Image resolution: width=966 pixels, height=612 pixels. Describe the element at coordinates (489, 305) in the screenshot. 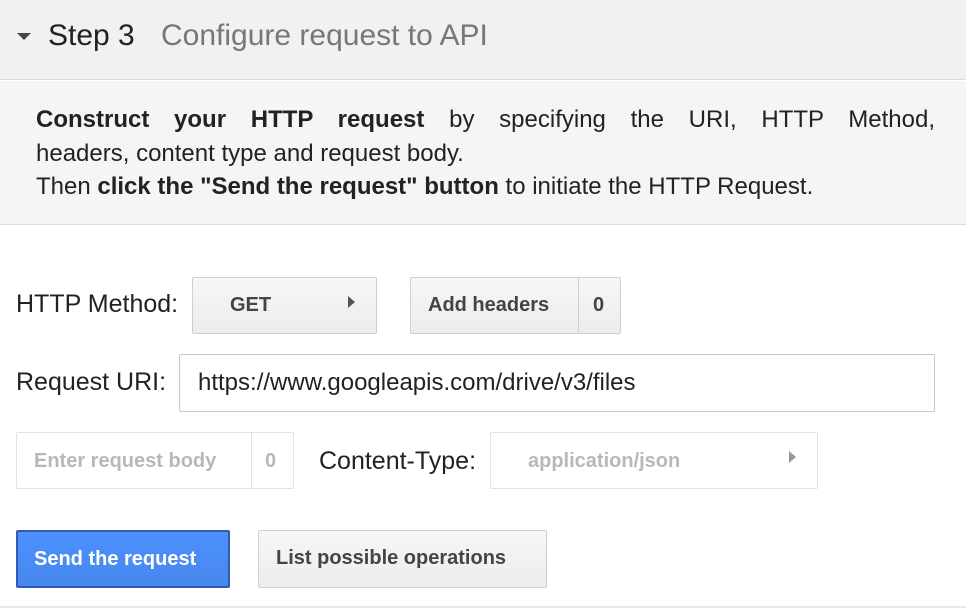

I see `add-headers-label: Add headers` at that location.